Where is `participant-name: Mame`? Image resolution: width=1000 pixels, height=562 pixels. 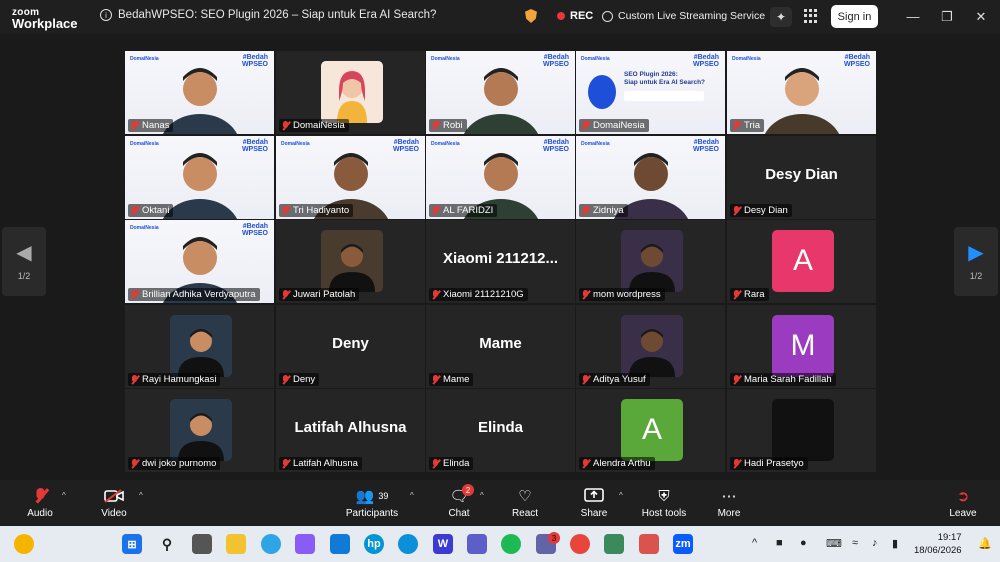 participant-name: Mame is located at coordinates (456, 379).